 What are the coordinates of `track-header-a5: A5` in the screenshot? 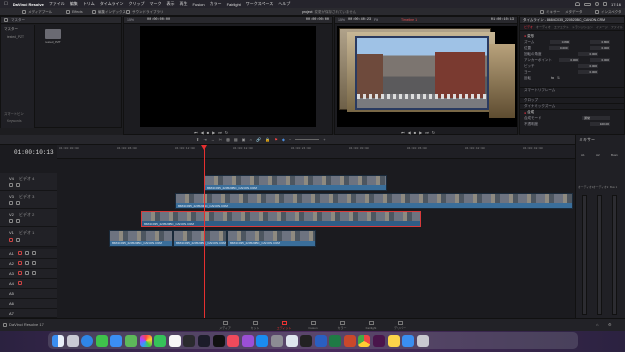 It's located at (28, 294).